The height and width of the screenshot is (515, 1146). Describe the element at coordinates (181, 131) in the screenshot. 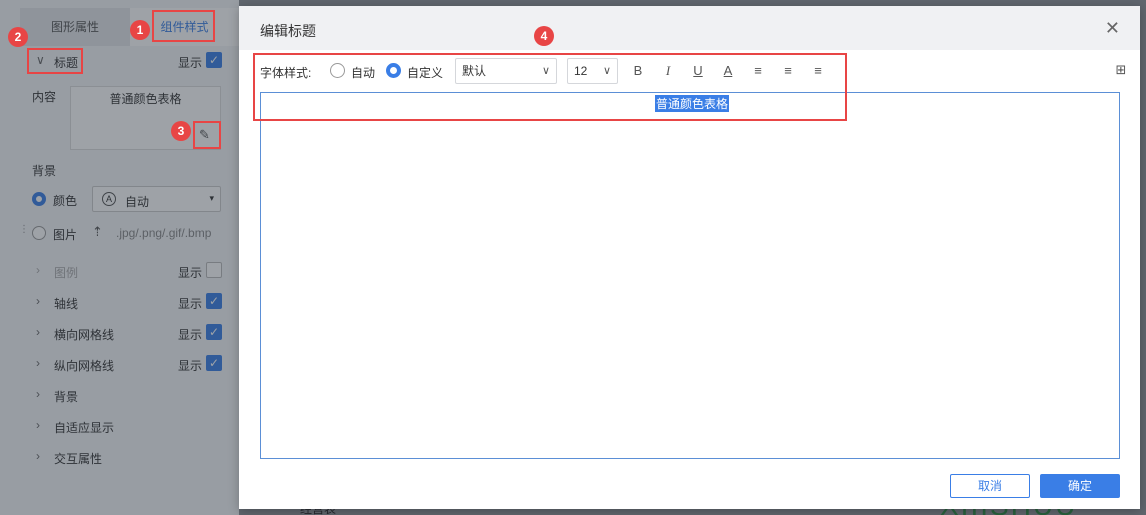

I see `annotation-badge-3: 3` at that location.